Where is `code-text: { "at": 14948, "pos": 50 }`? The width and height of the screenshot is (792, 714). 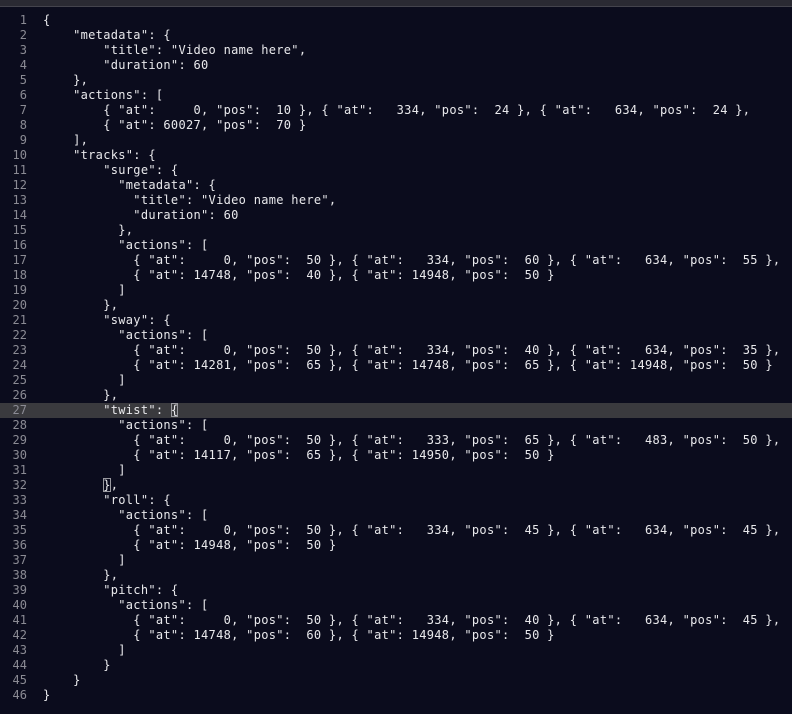
code-text: { "at": 14948, "pos": 50 } is located at coordinates (189, 545).